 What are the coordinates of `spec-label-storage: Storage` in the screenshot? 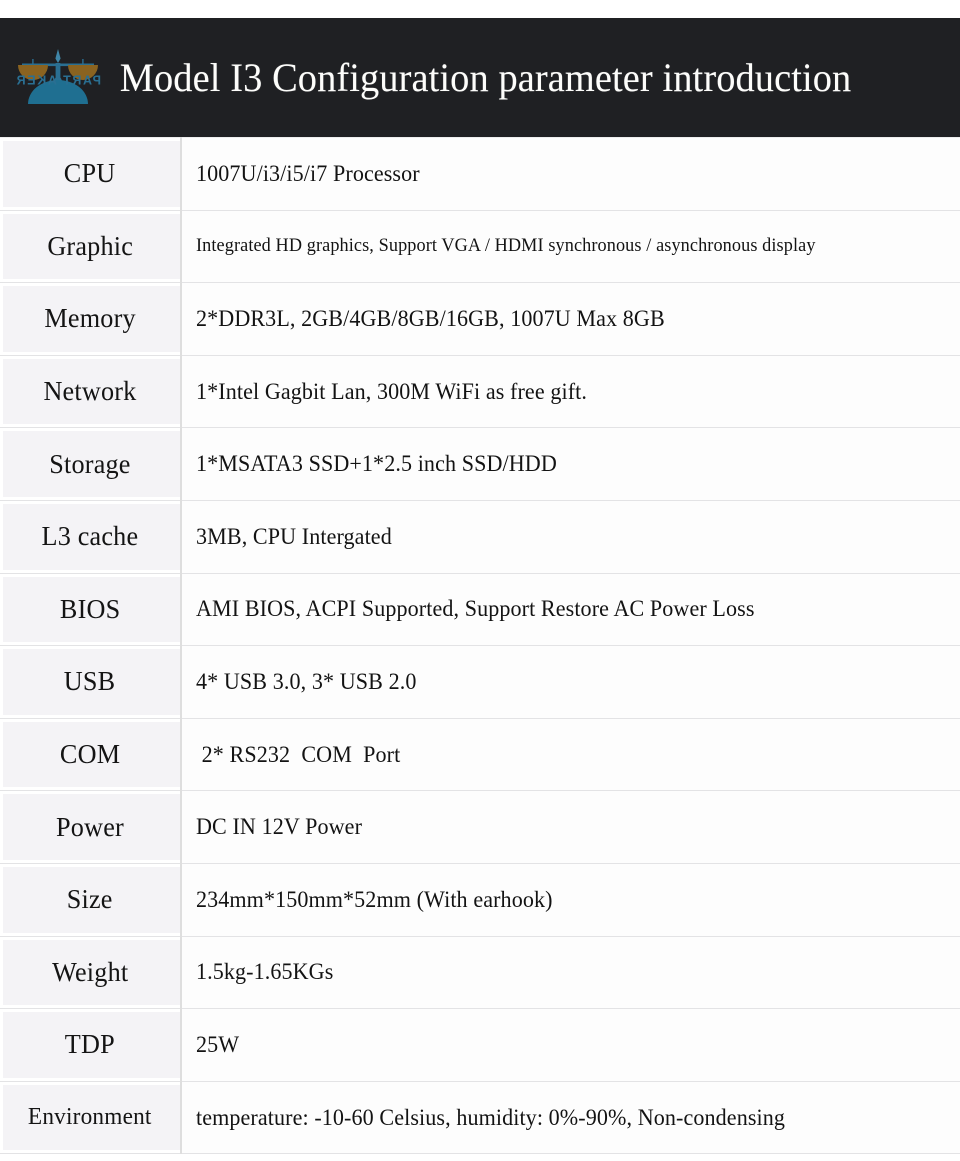 It's located at (91, 464).